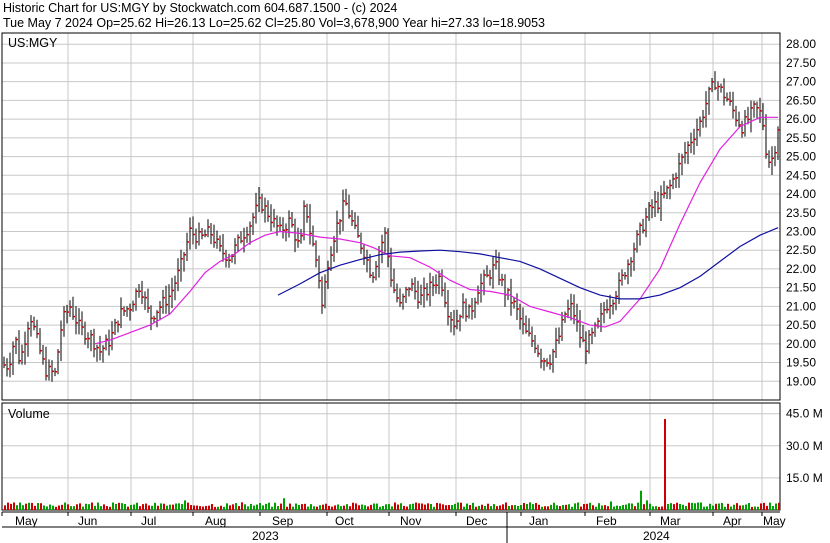  Describe the element at coordinates (801, 63) in the screenshot. I see `price-tick-label: 27.50` at that location.